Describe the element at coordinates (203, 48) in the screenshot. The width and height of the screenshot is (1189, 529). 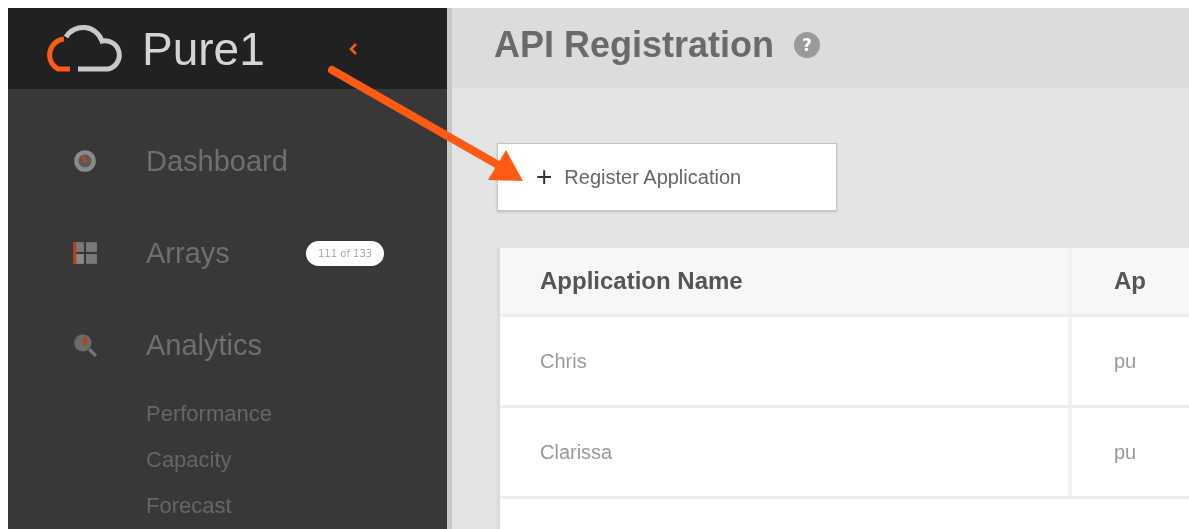
I see `brand-name: Pure1` at that location.